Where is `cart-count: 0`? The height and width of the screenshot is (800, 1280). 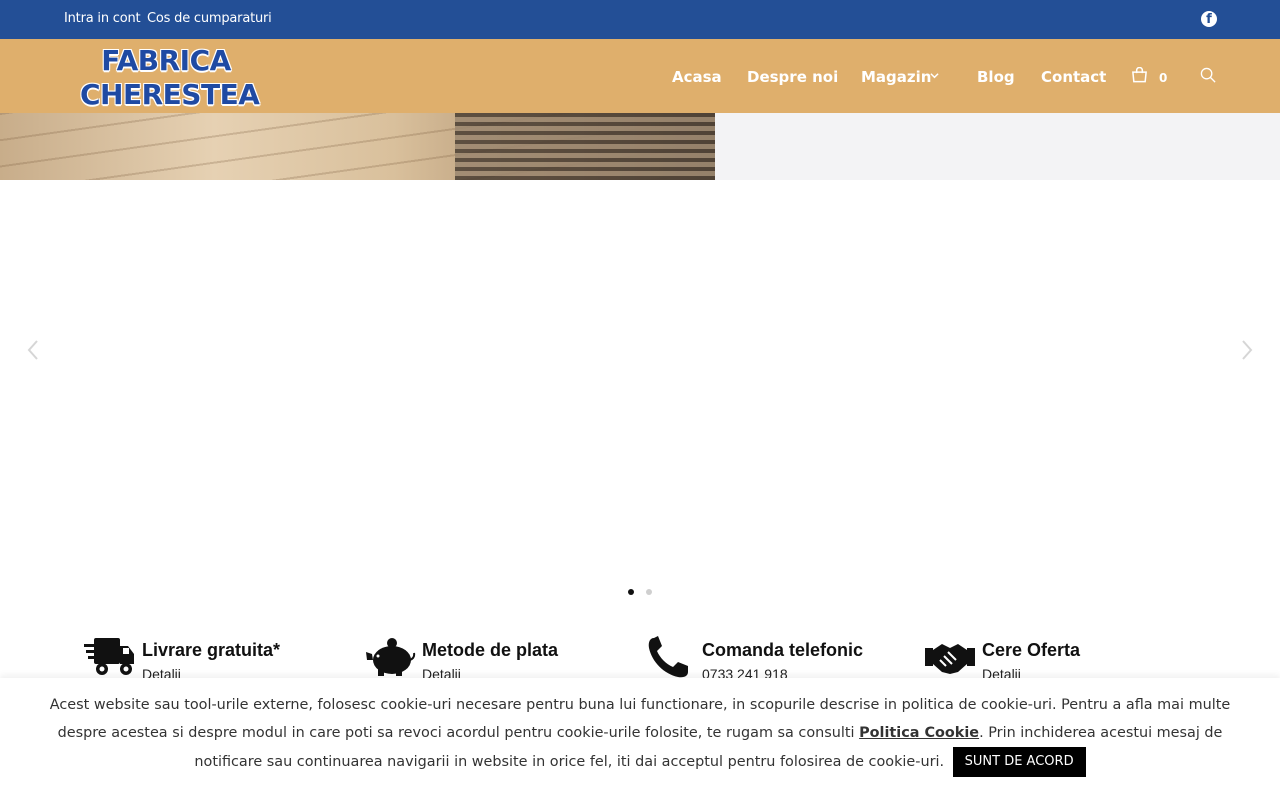
cart-count: 0 is located at coordinates (1163, 78).